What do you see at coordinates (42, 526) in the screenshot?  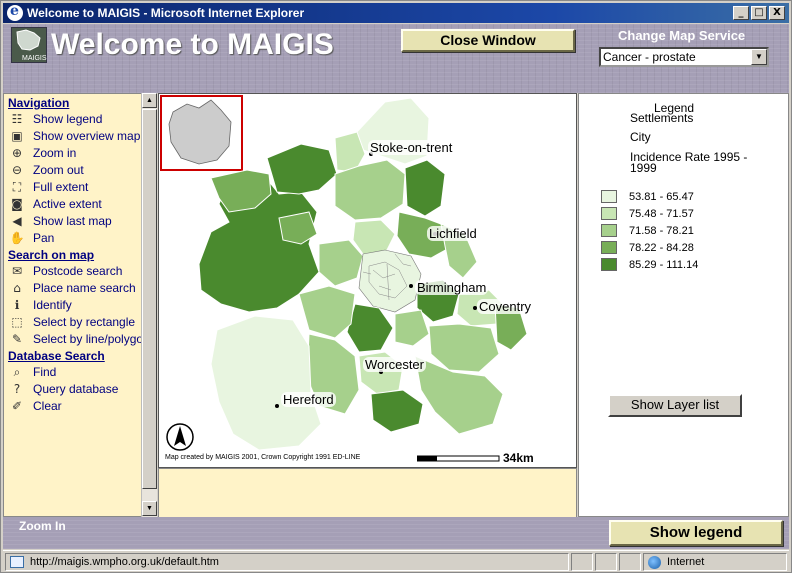 I see `active-tool-label: Zoom In` at bounding box center [42, 526].